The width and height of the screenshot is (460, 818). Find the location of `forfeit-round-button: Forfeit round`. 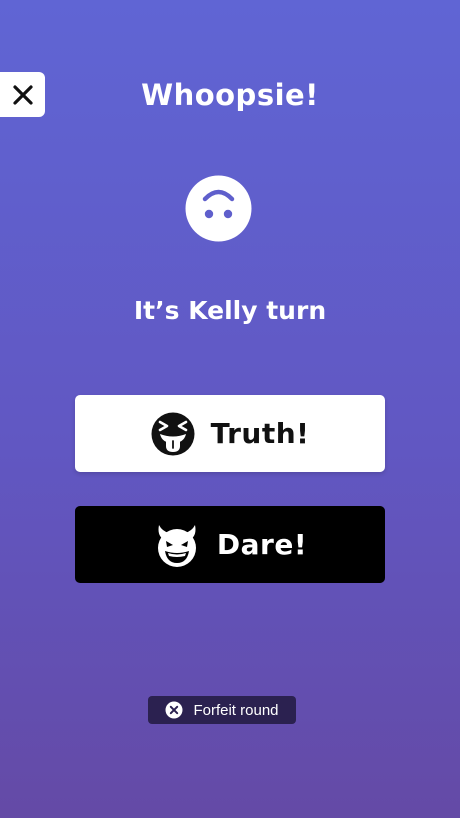

forfeit-round-button: Forfeit round is located at coordinates (222, 710).